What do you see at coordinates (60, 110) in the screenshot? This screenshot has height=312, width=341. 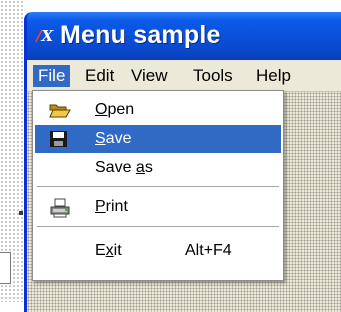 I see `folder-open-icon` at bounding box center [60, 110].